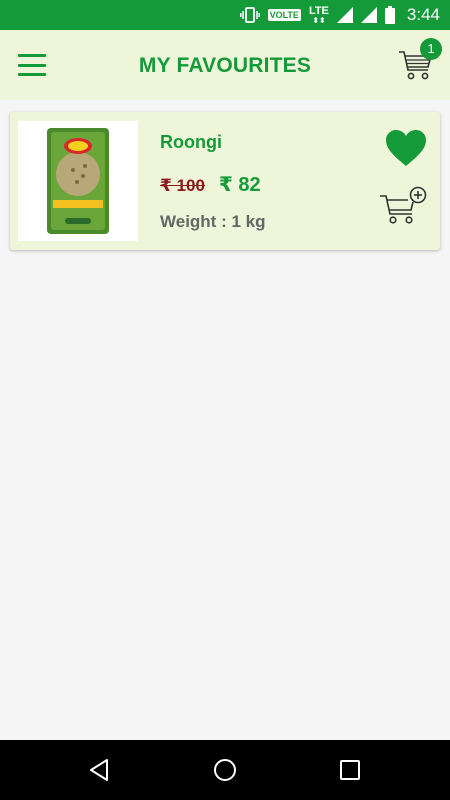 The height and width of the screenshot is (800, 450). Describe the element at coordinates (350, 770) in the screenshot. I see `recents-icon` at that location.